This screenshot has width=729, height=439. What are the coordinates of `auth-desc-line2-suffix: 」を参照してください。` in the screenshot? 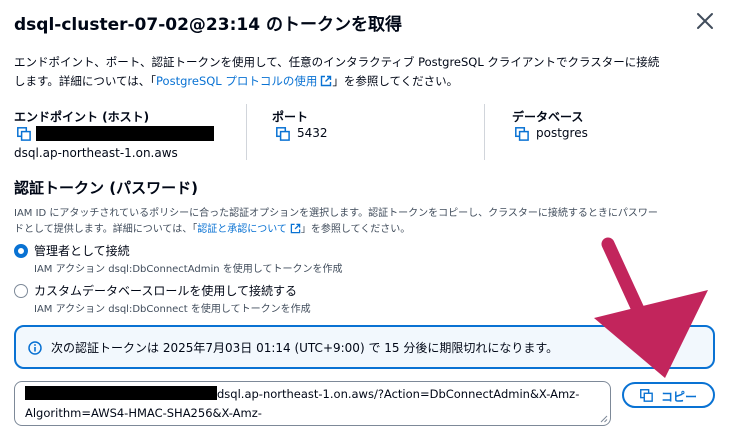 It's located at (355, 229).